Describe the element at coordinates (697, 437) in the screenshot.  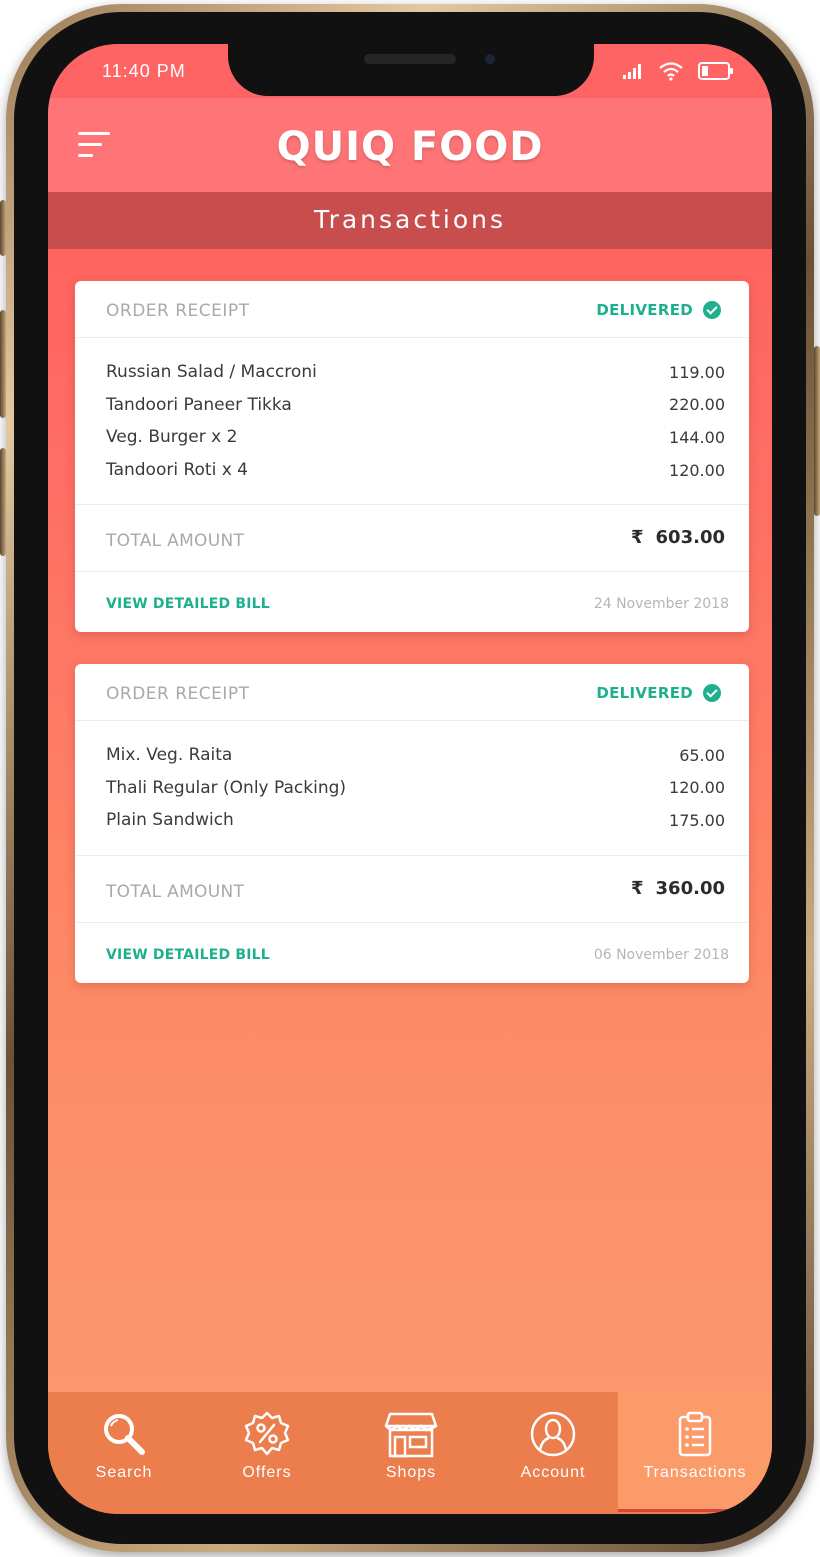
I see `item-price: 144.00` at that location.